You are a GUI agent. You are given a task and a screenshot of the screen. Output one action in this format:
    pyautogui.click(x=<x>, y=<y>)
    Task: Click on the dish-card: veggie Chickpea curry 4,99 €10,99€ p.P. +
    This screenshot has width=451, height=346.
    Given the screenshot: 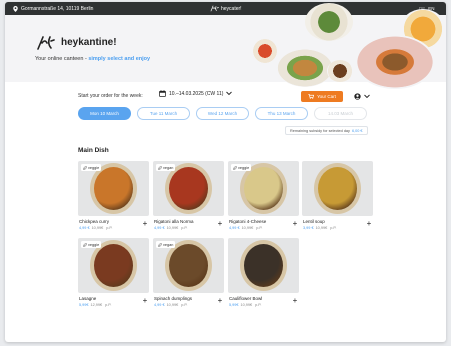 What is the action you would take?
    pyautogui.click(x=113, y=195)
    